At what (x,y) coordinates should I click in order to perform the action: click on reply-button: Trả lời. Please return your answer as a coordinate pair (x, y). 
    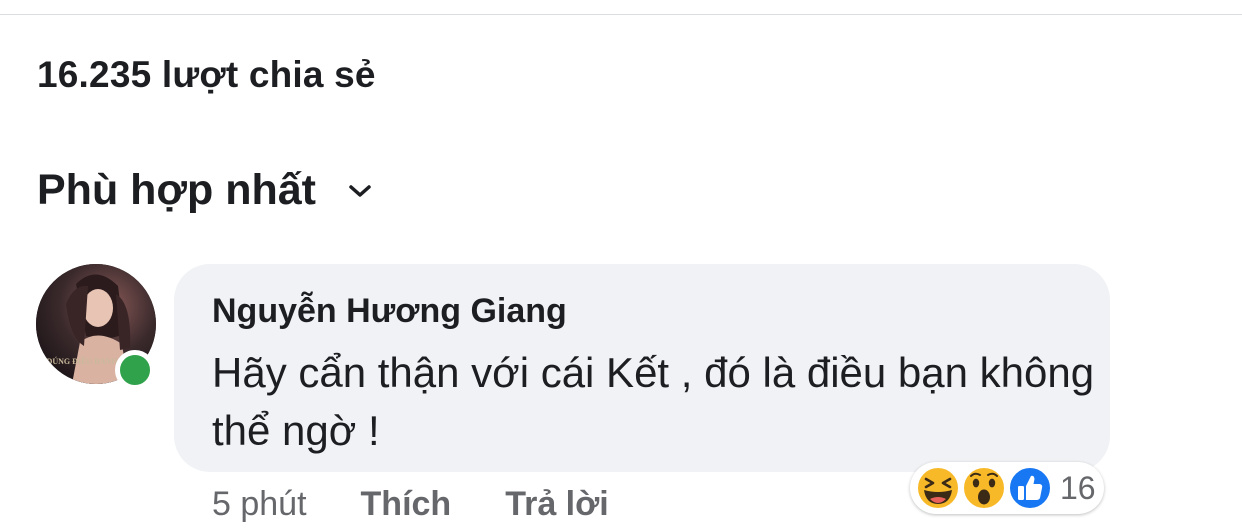
    Looking at the image, I should click on (557, 504).